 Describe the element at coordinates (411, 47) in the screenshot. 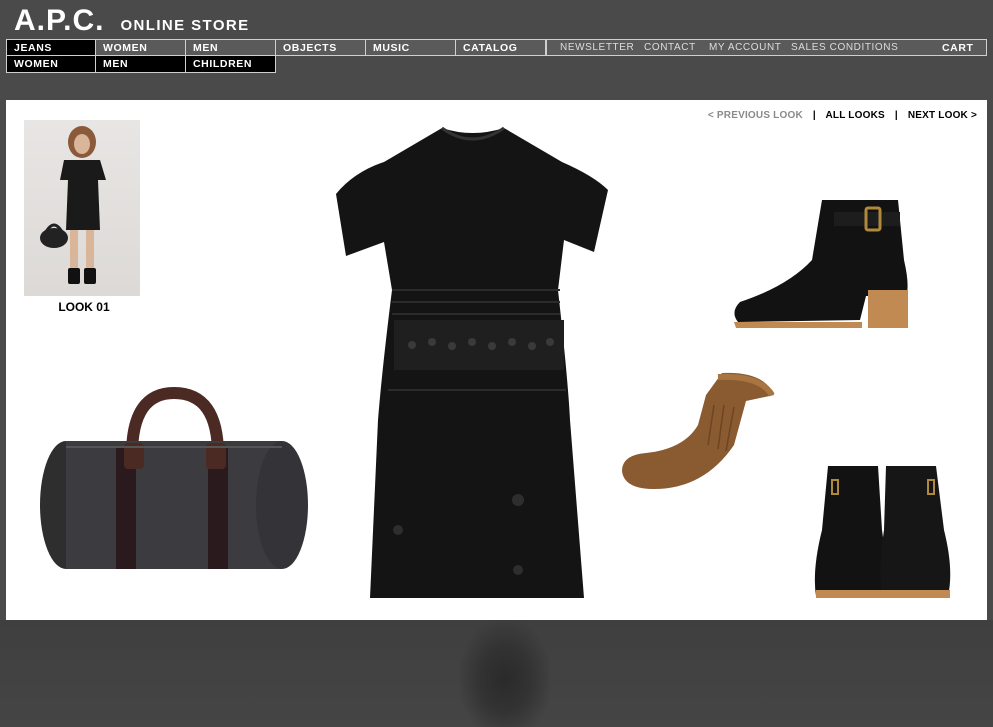

I see `nav-music: MUSIC` at that location.